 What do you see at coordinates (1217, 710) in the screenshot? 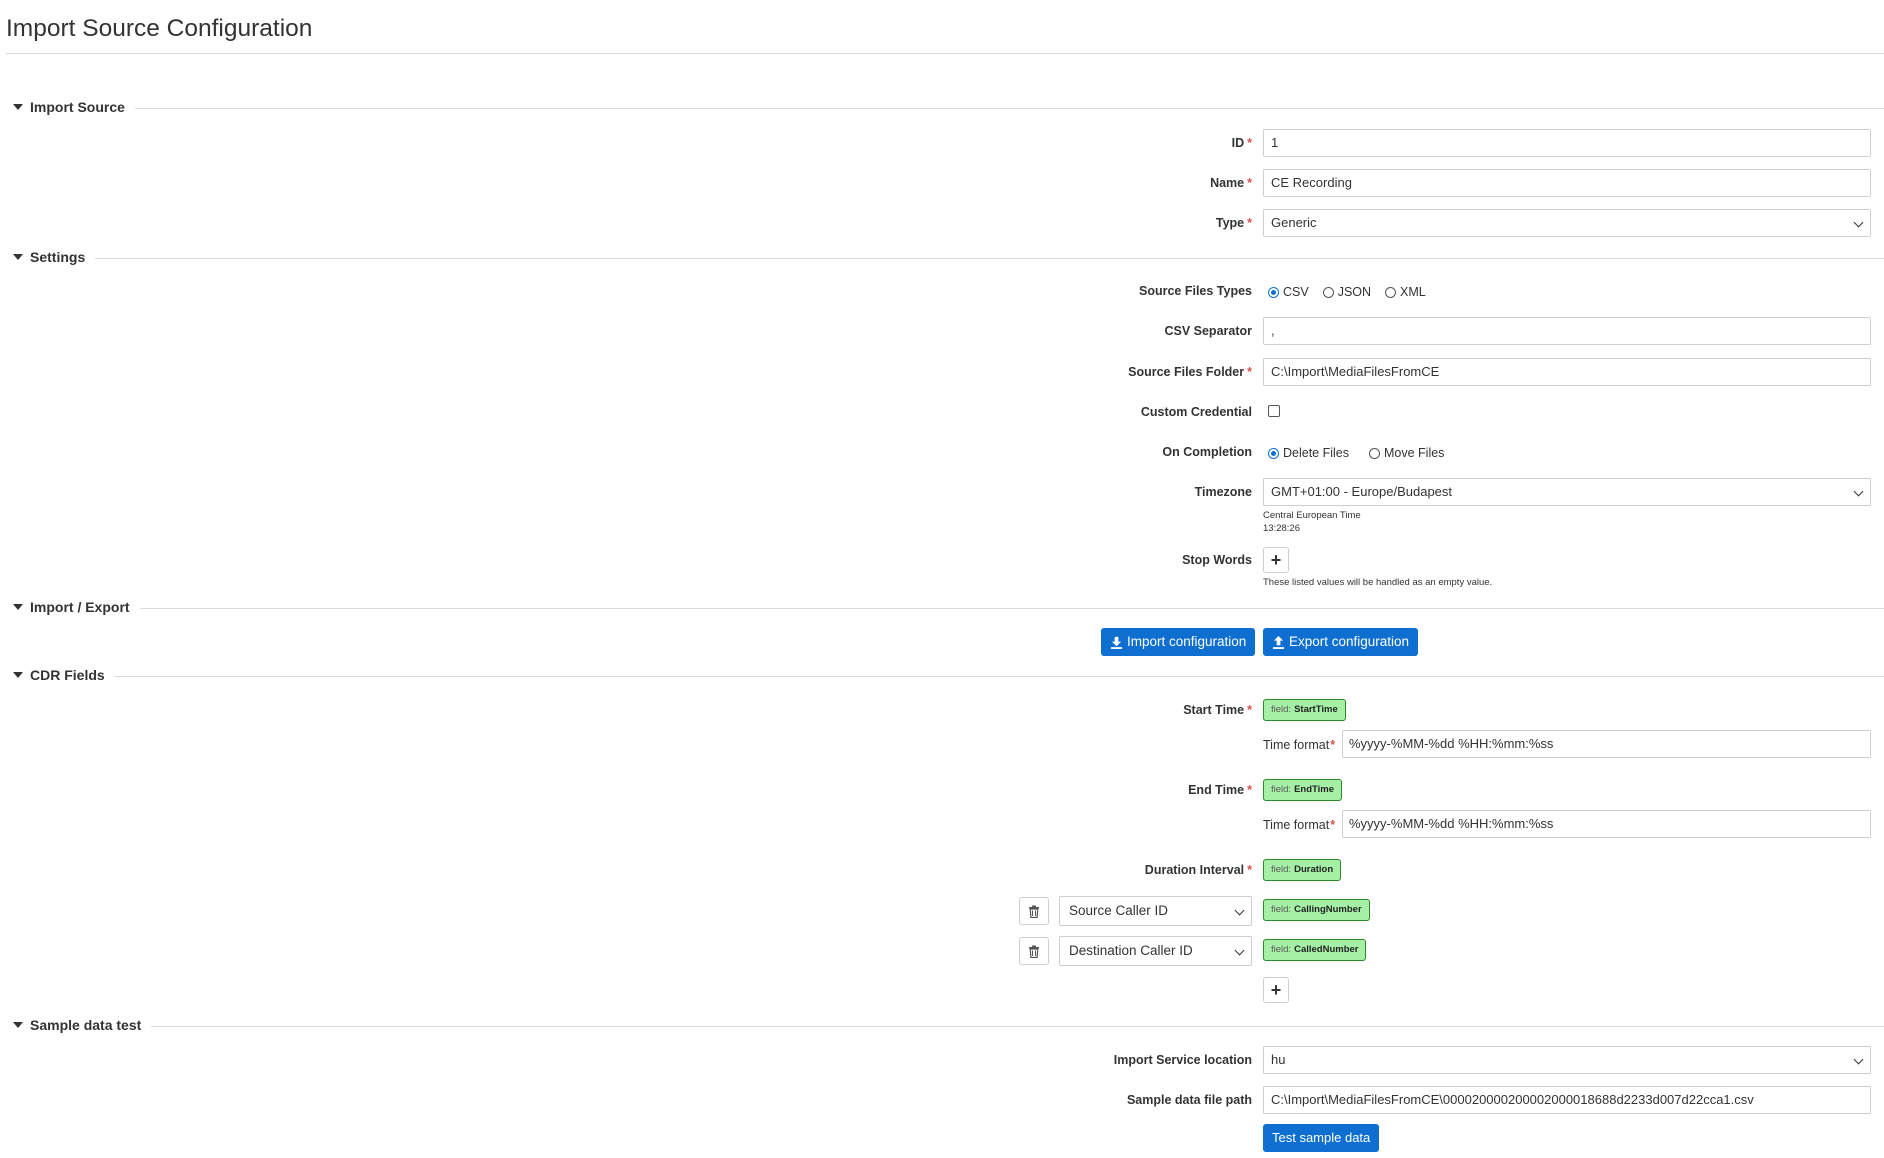
I see `start-time-label: Start Time *` at bounding box center [1217, 710].